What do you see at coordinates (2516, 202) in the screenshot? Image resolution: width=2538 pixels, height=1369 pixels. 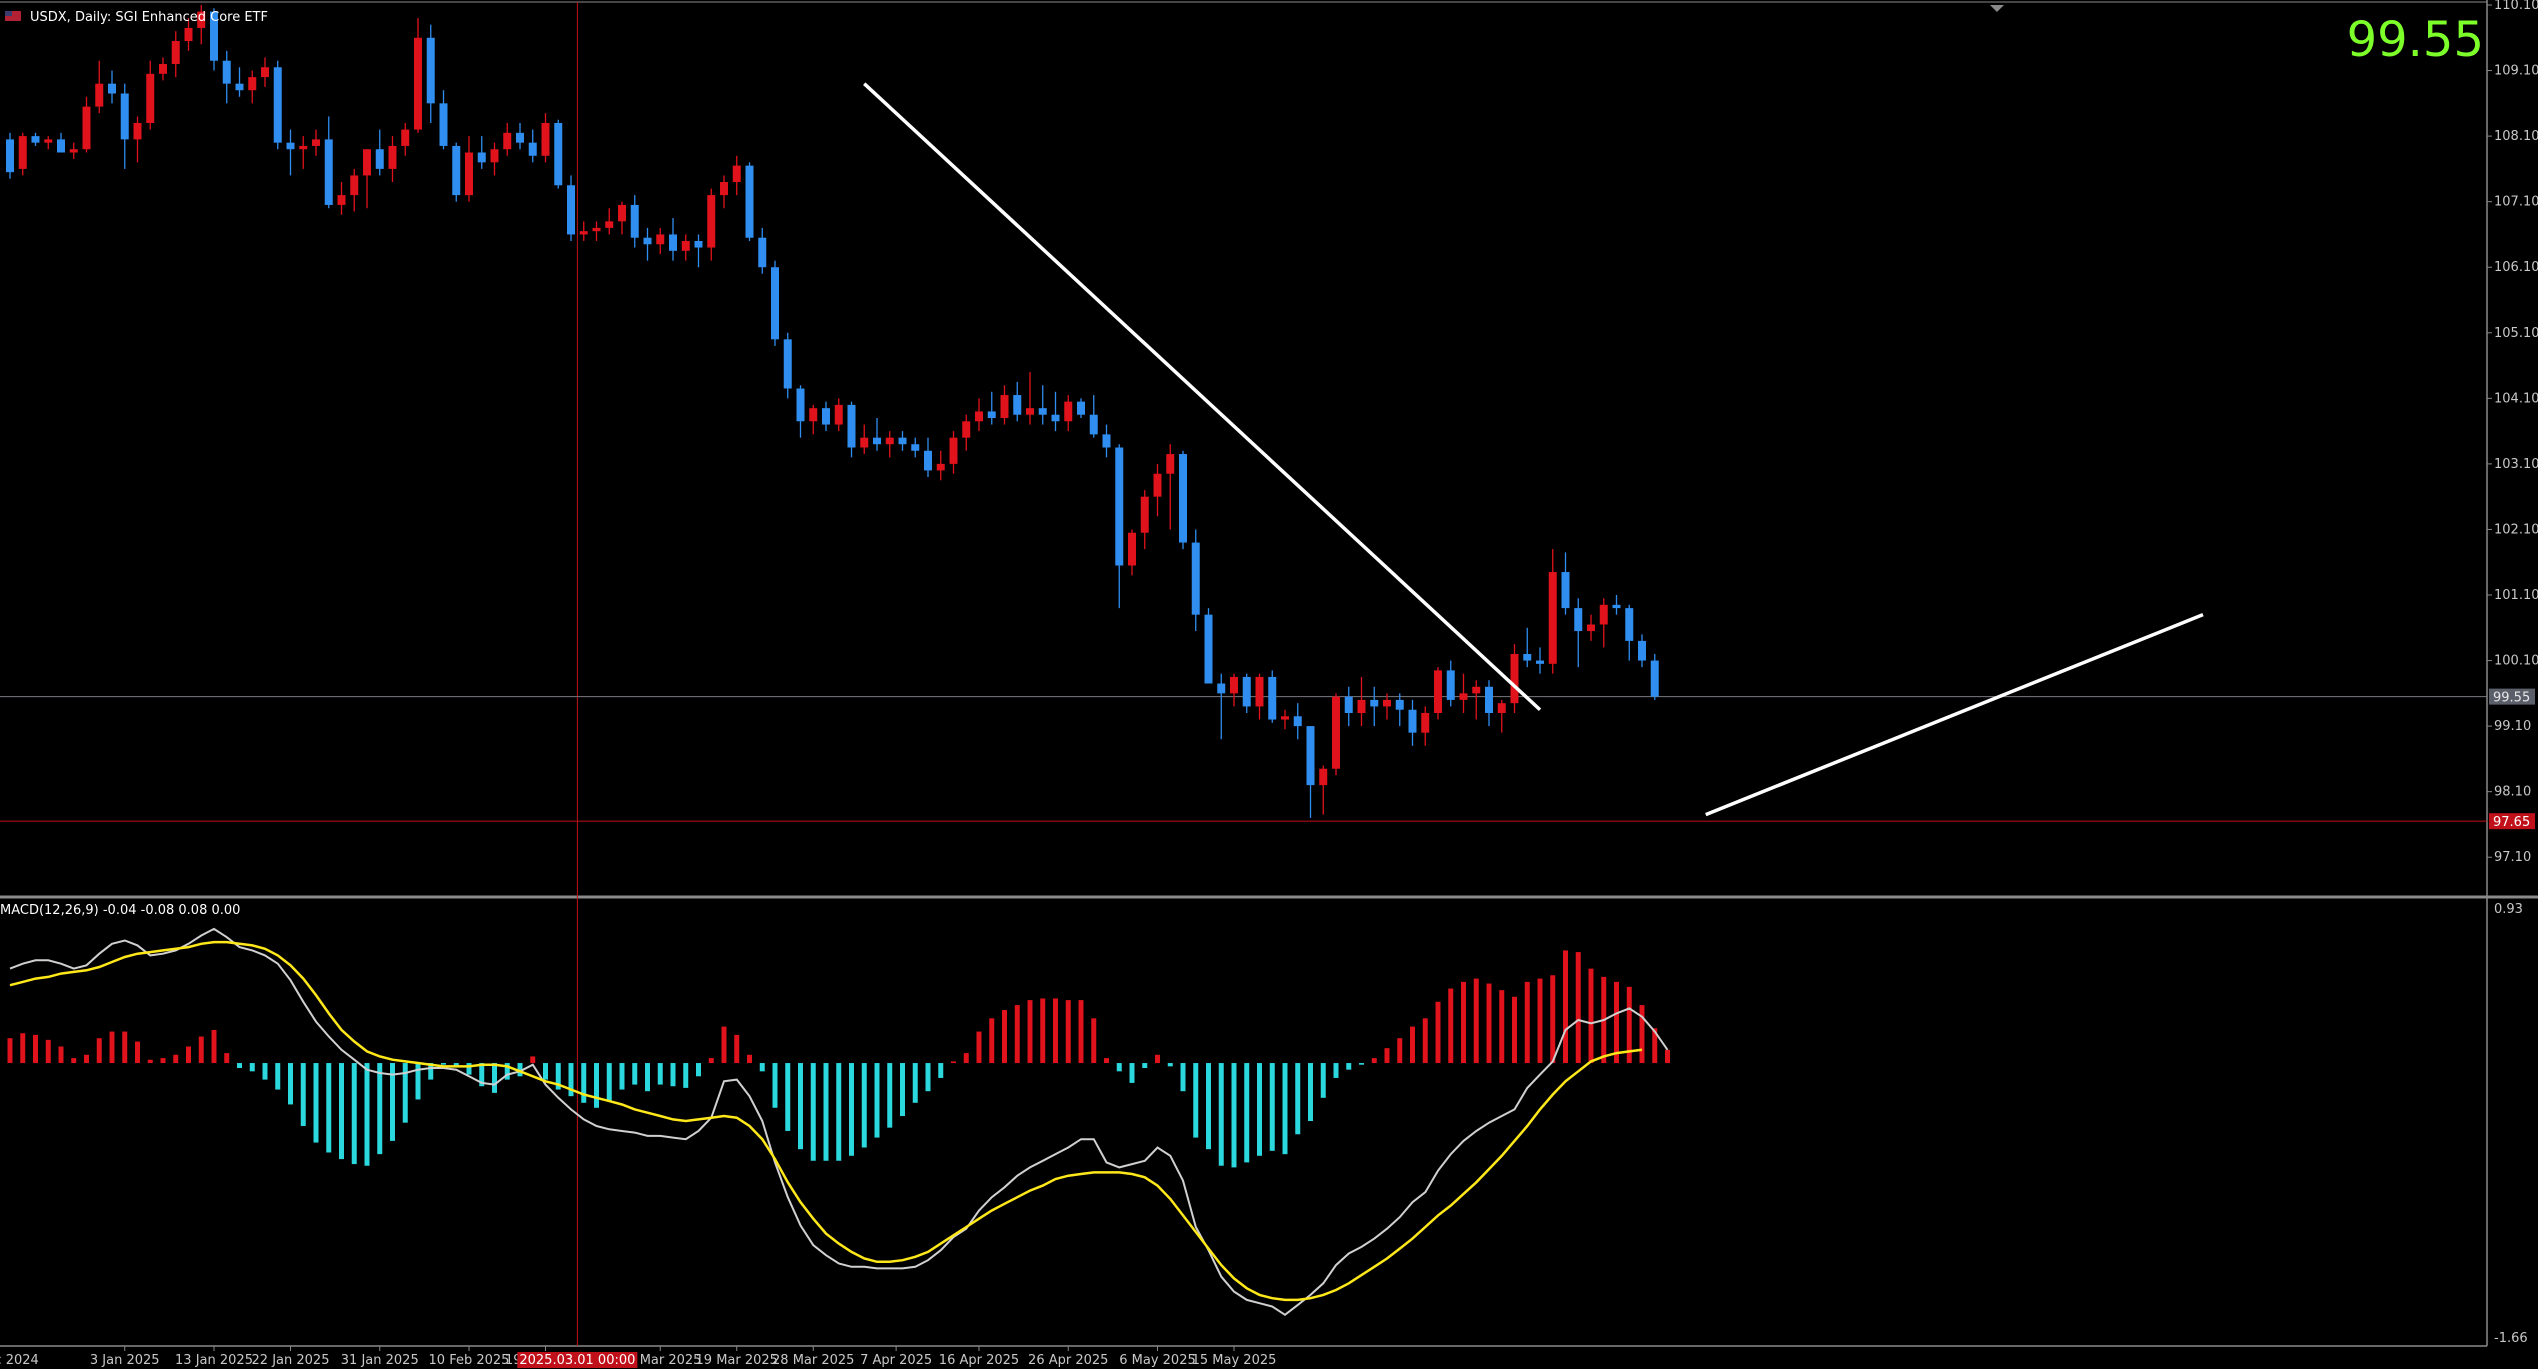 I see `price-tick-label: 107.10` at bounding box center [2516, 202].